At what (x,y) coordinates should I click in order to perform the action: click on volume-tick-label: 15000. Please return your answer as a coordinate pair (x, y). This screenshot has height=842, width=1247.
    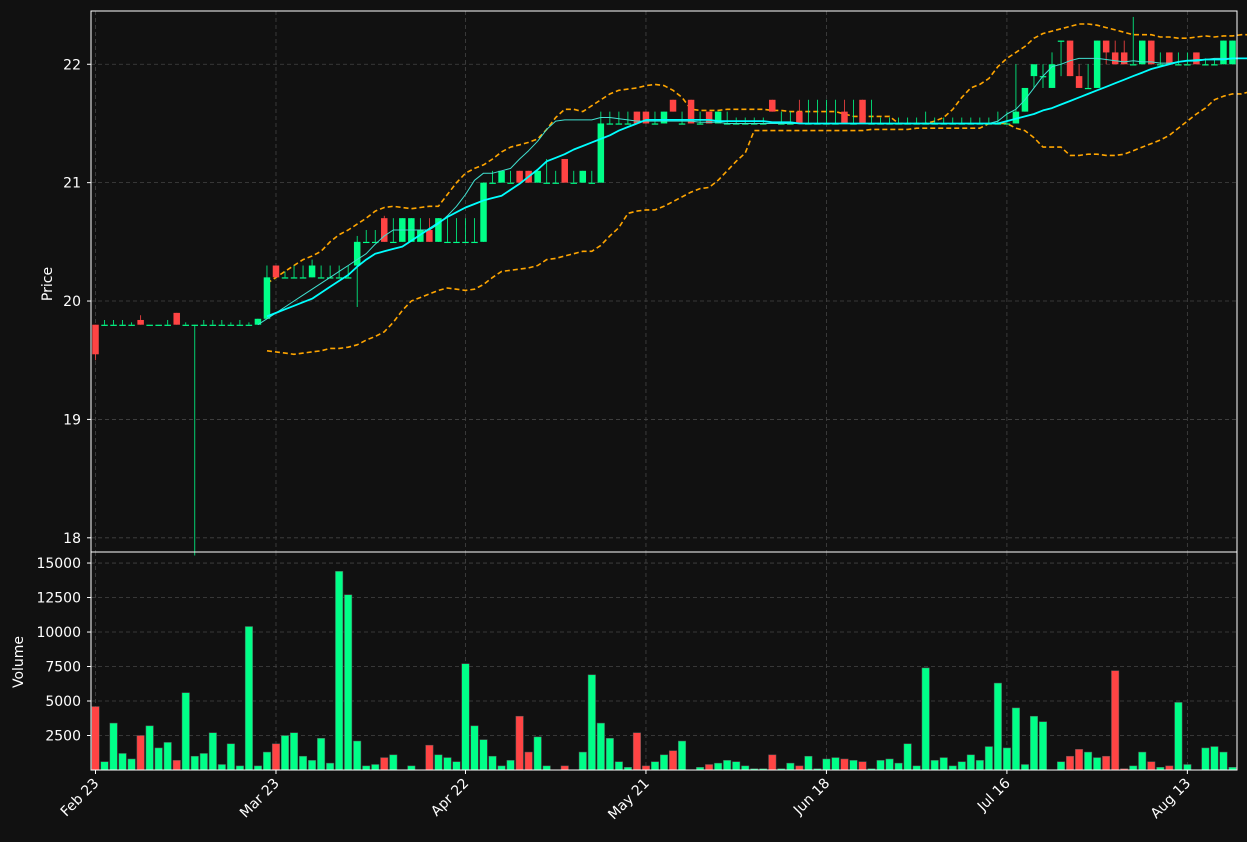
    Looking at the image, I should click on (58, 564).